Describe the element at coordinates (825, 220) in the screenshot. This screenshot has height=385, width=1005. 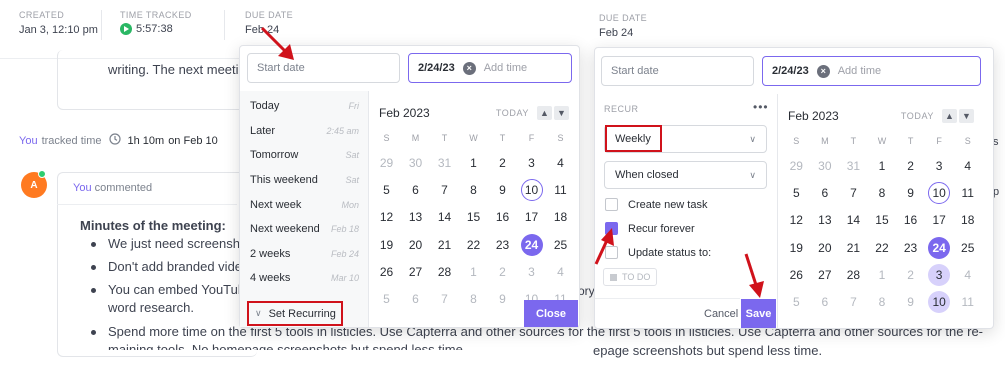
I see `calendar-day: 13` at that location.